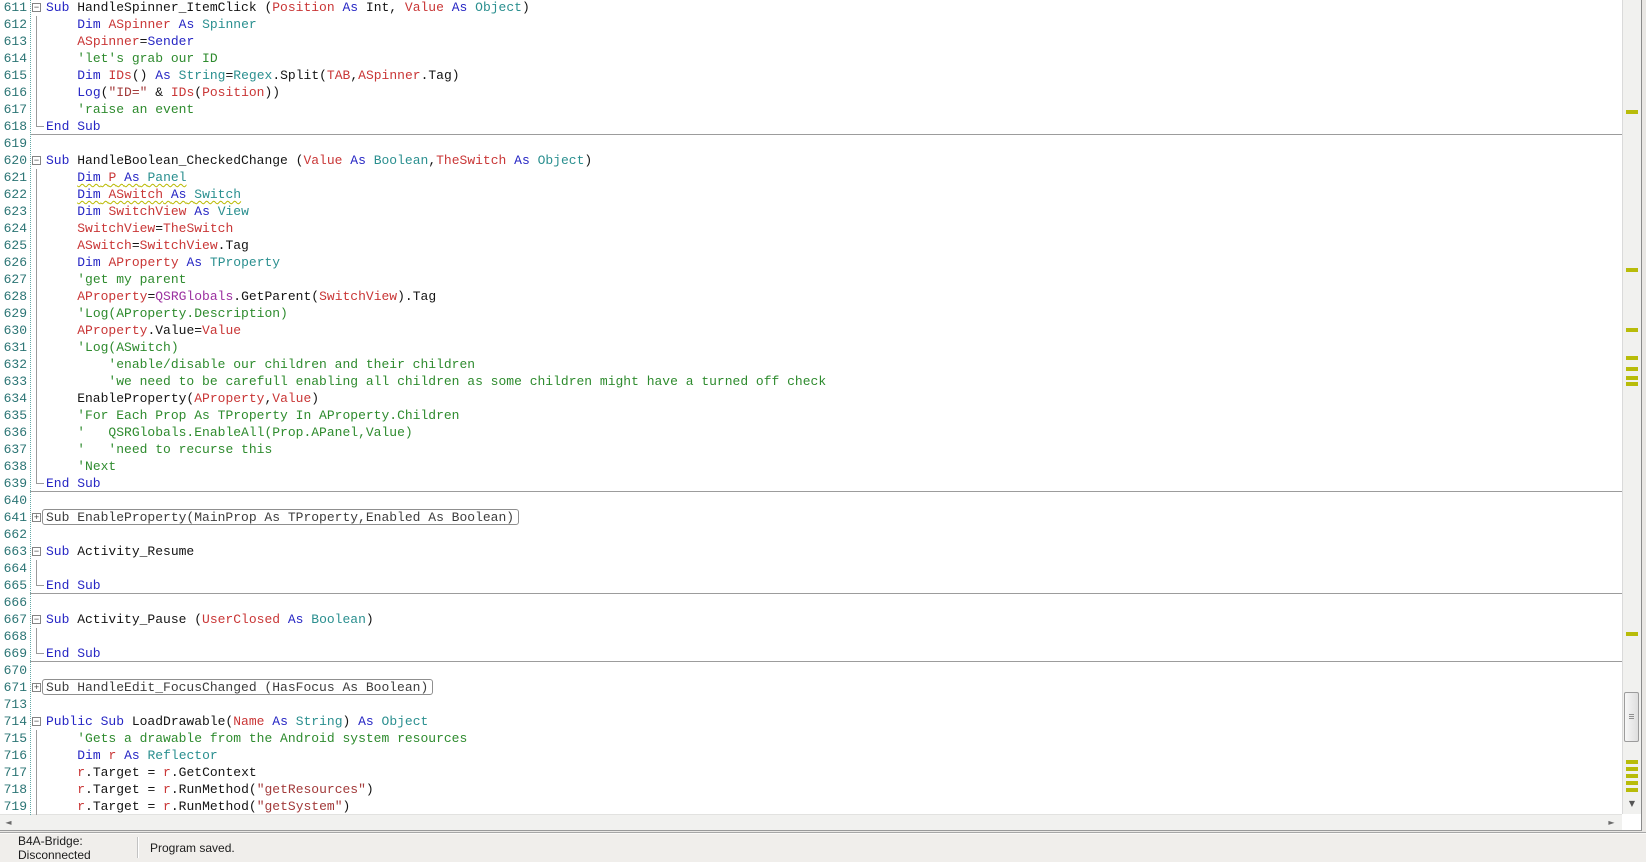 The image size is (1646, 862). What do you see at coordinates (811, 636) in the screenshot?
I see `code-line: 668` at bounding box center [811, 636].